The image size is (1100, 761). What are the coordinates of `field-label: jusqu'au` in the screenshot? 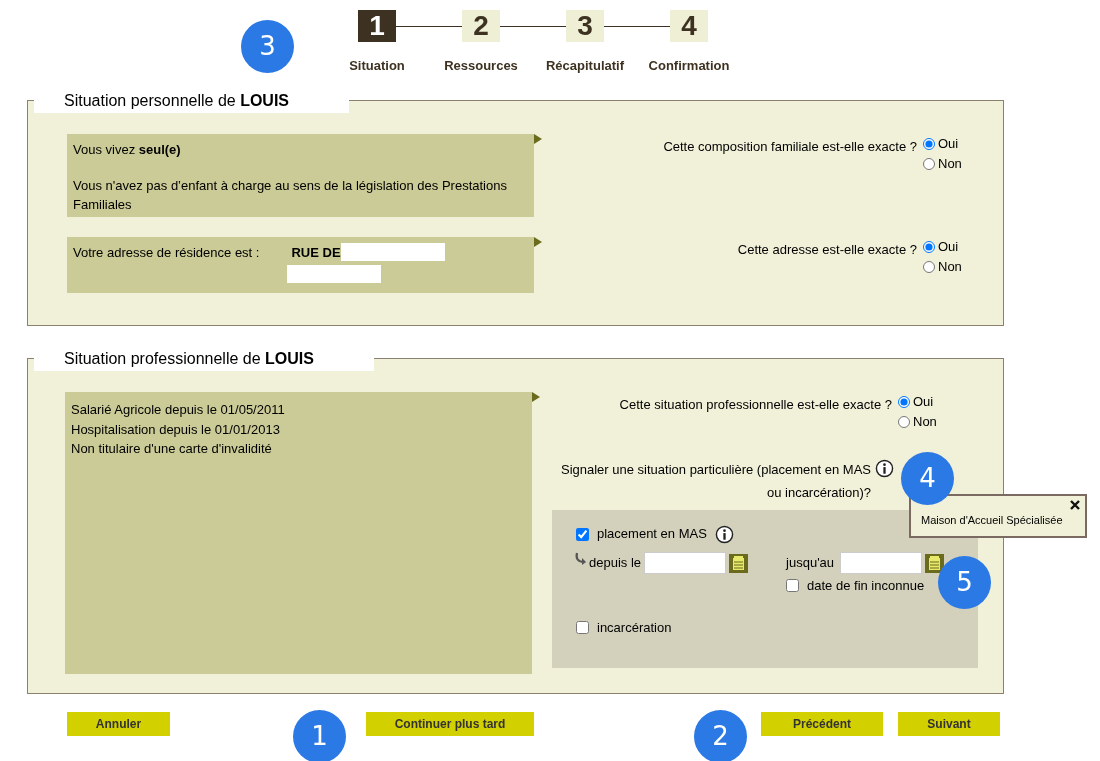 It's located at (810, 563).